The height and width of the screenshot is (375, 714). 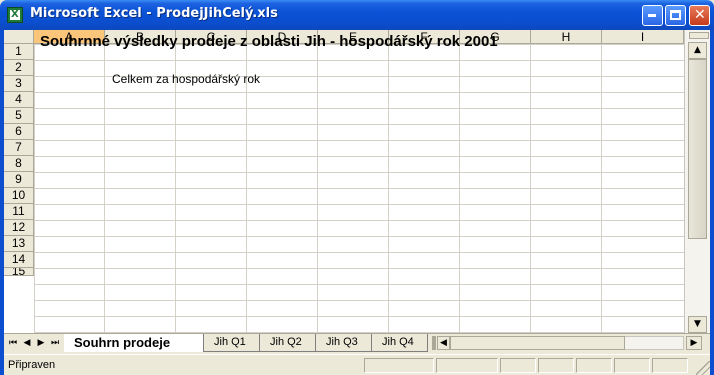 I want to click on window-frame-right, so click(x=712, y=202).